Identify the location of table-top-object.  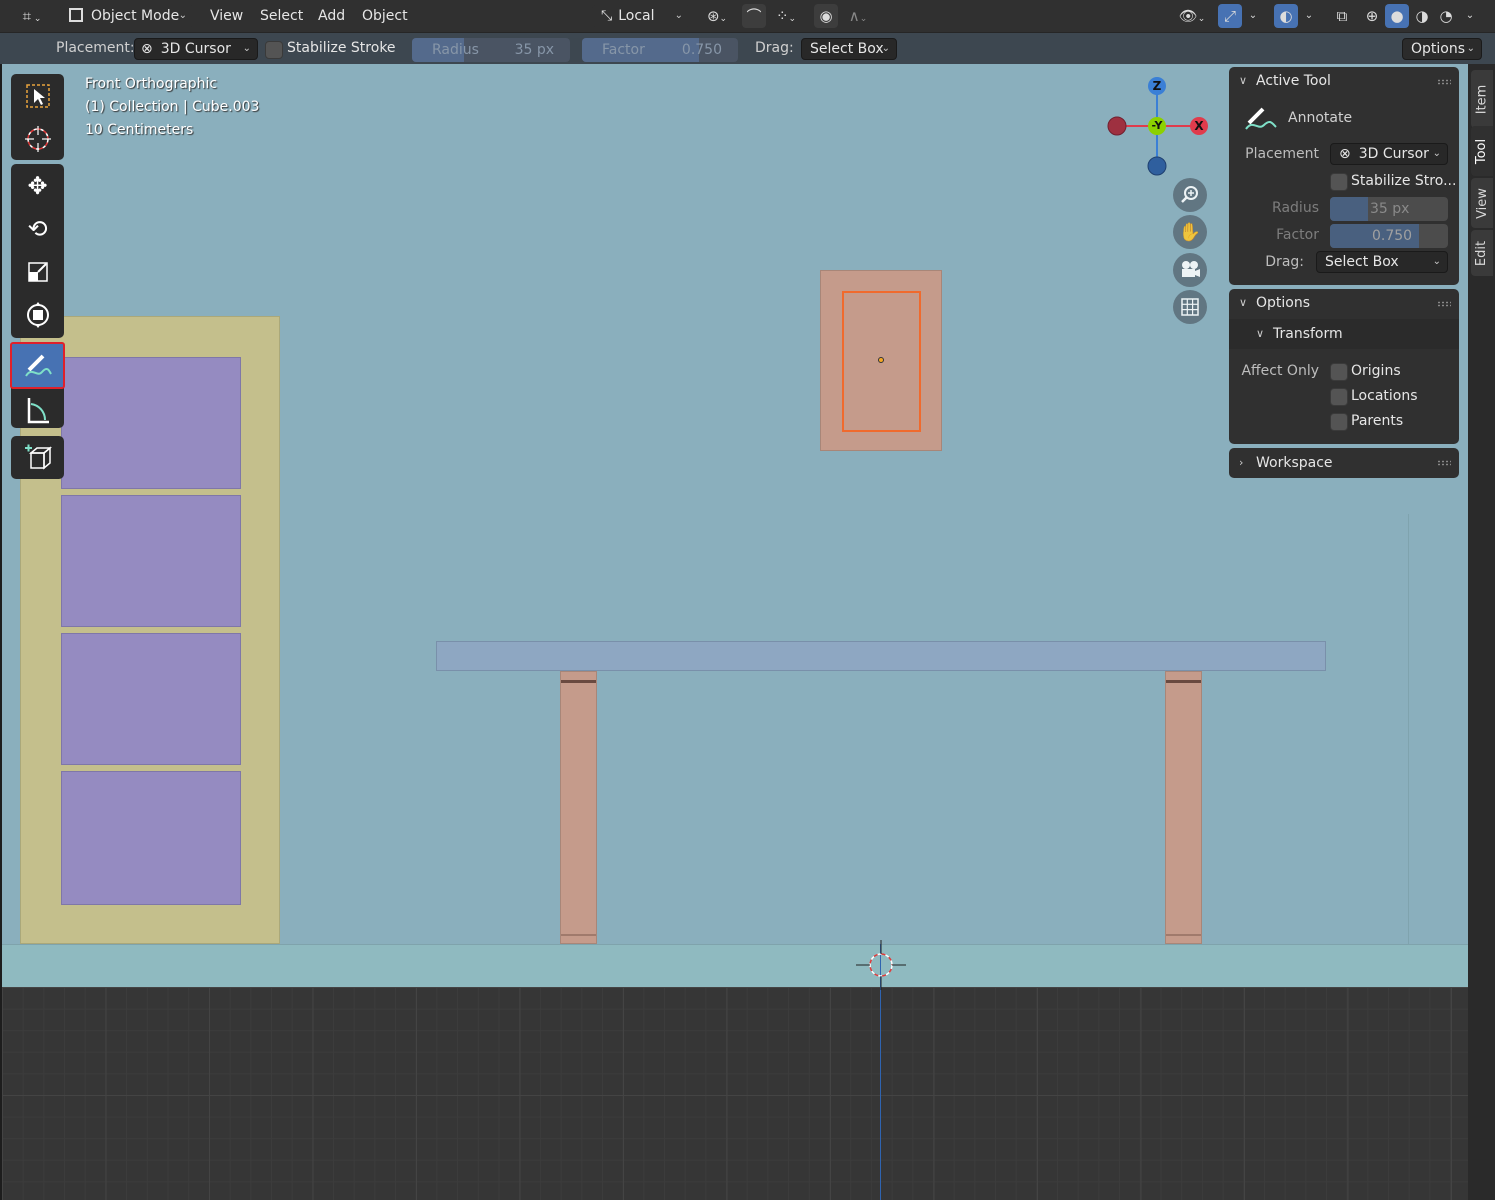
(881, 656).